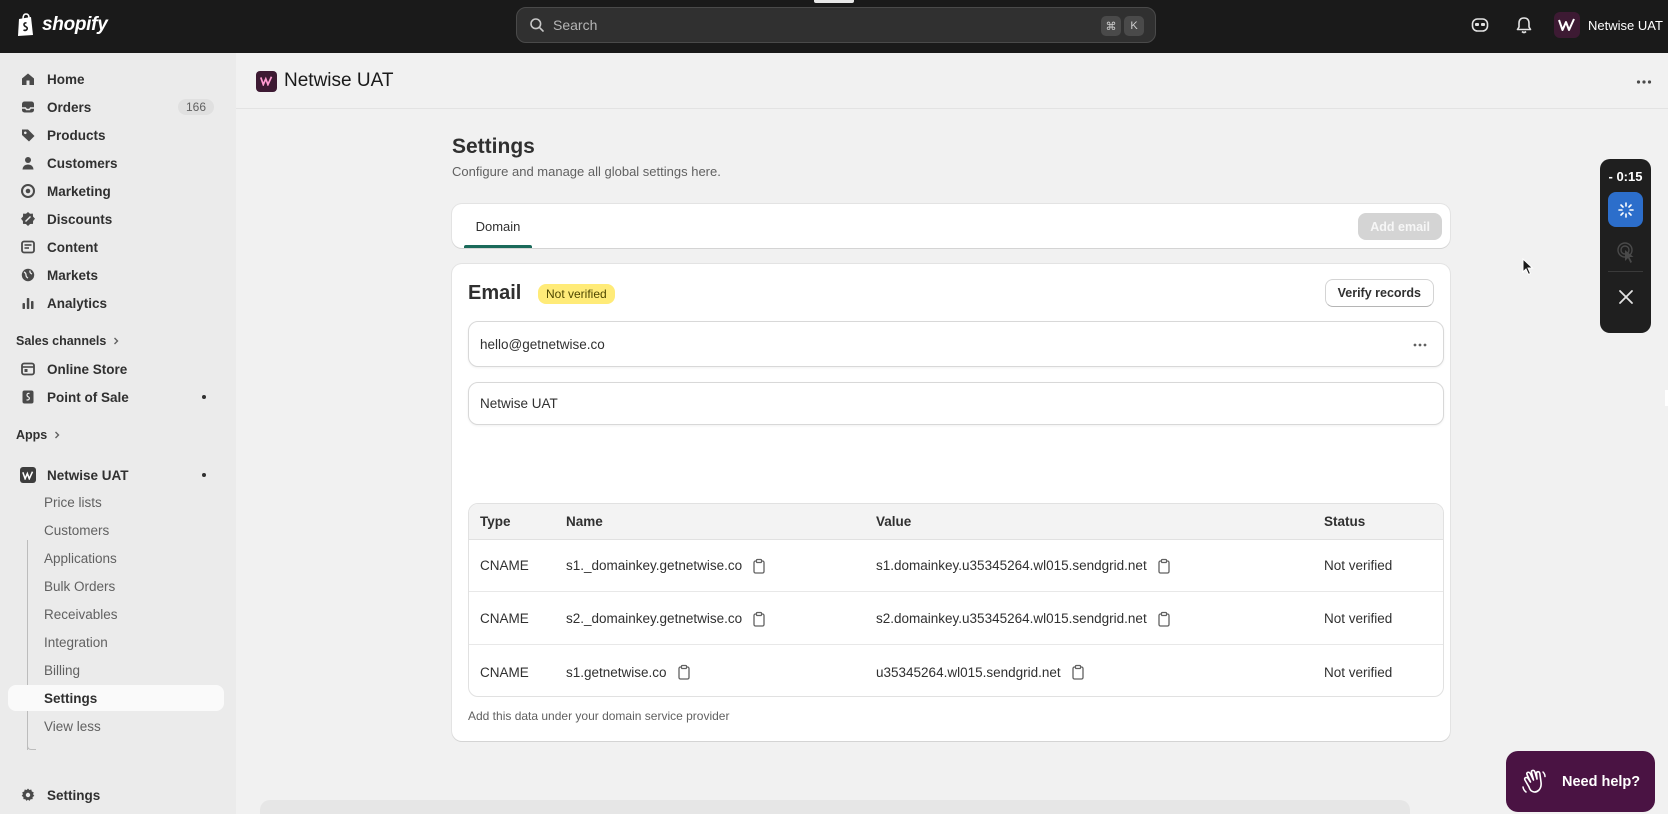 The height and width of the screenshot is (814, 1668). I want to click on sidebar-sub-view-less: View less, so click(116, 726).